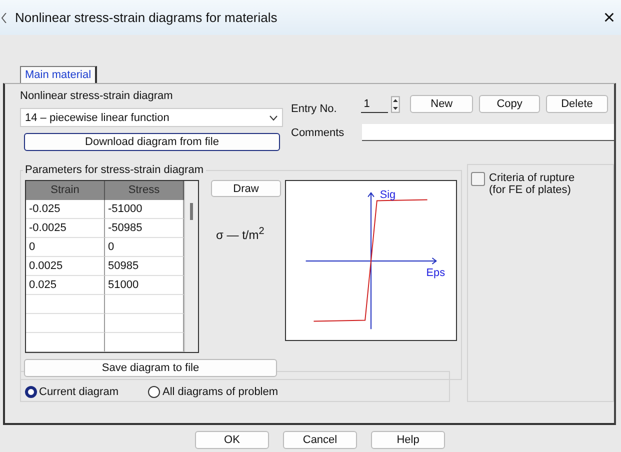 The height and width of the screenshot is (452, 621). What do you see at coordinates (246, 188) in the screenshot?
I see `draw-button: Draw` at bounding box center [246, 188].